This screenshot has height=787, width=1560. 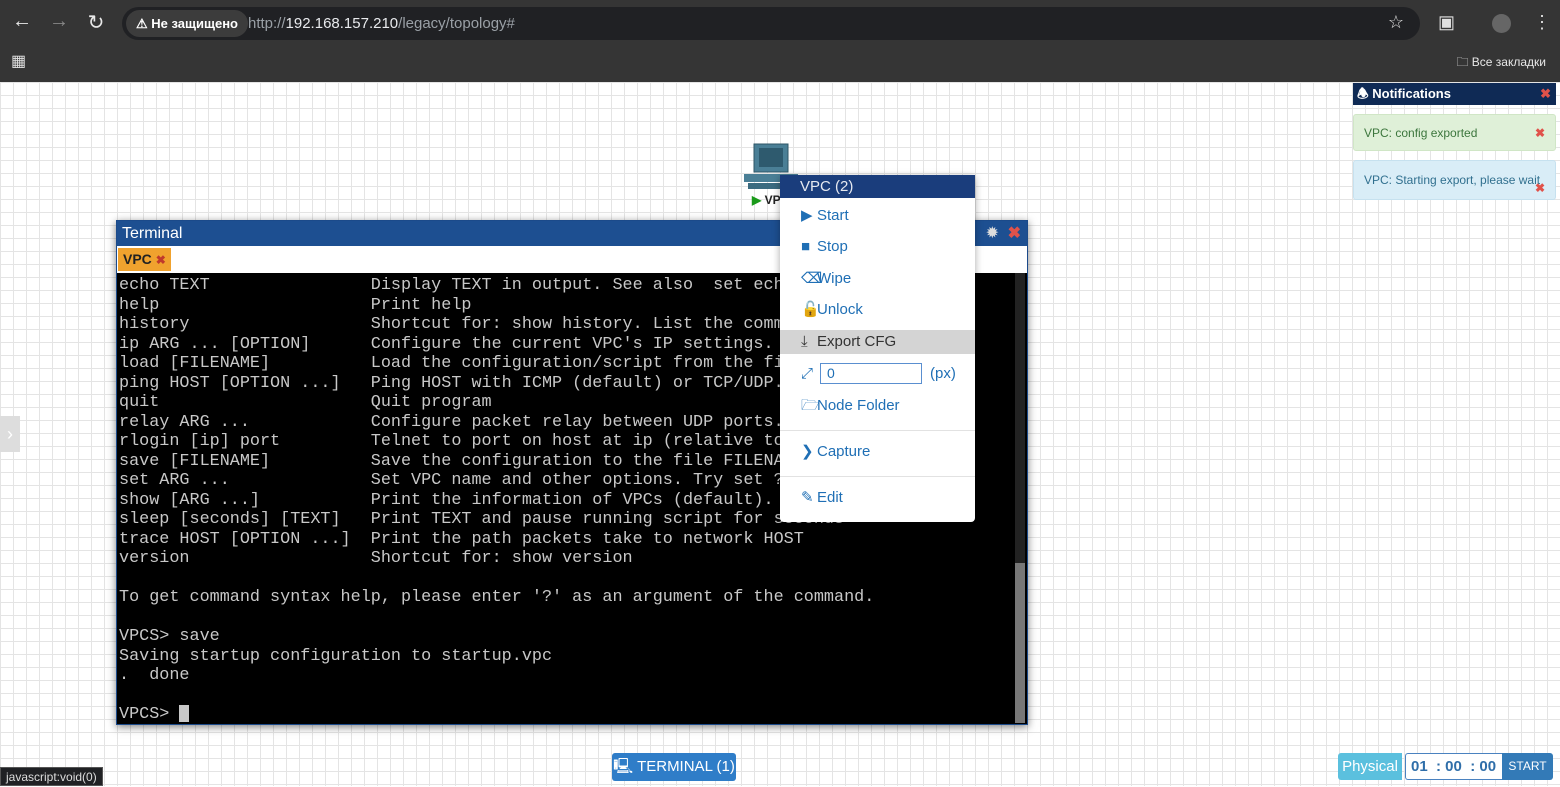 What do you see at coordinates (871, 373) in the screenshot?
I see `resize-input: 0` at bounding box center [871, 373].